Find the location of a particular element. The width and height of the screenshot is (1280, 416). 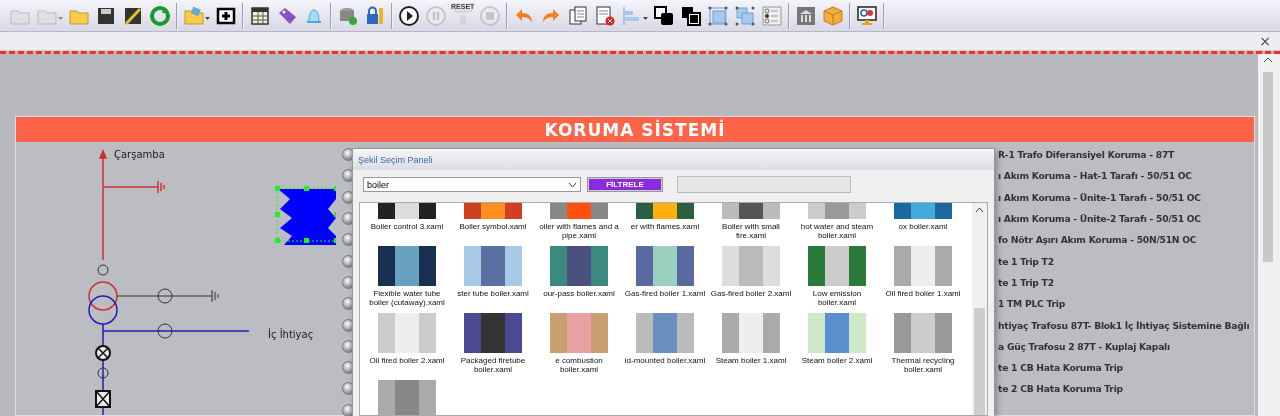

protection-label: te 1 CB Hata Koruma Trip is located at coordinates (1060, 368).